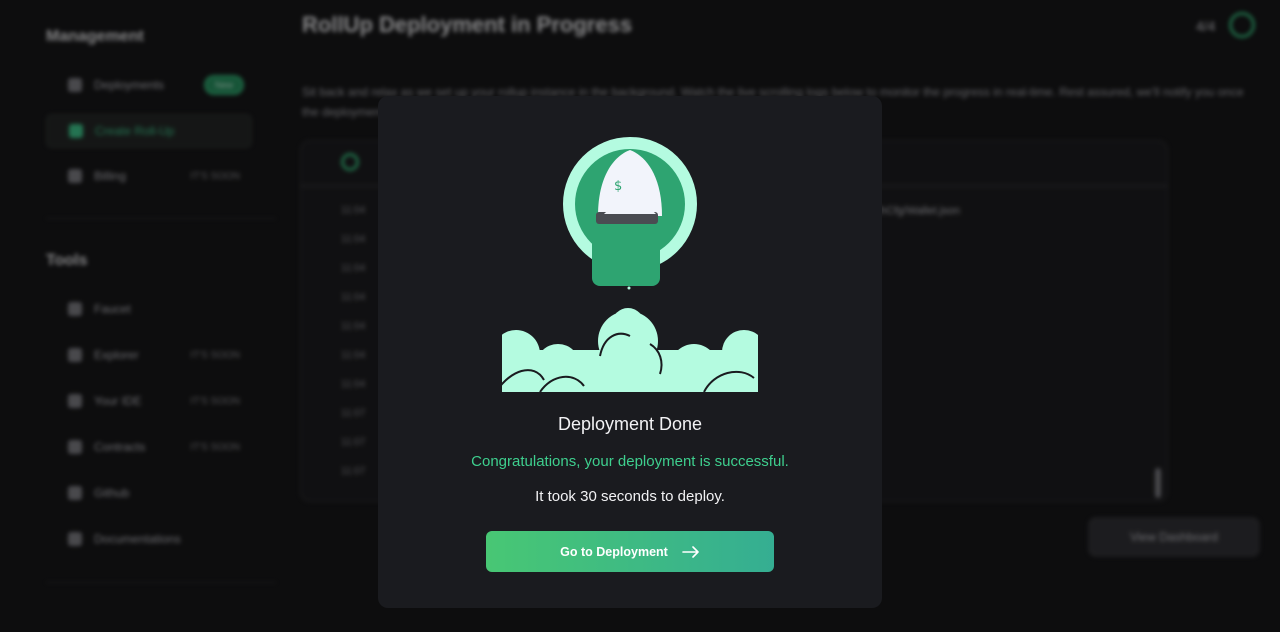 The image size is (1280, 632). Describe the element at coordinates (148, 401) in the screenshot. I see `sidebar-item-your-ide: Your IDE IT'S SOON` at that location.